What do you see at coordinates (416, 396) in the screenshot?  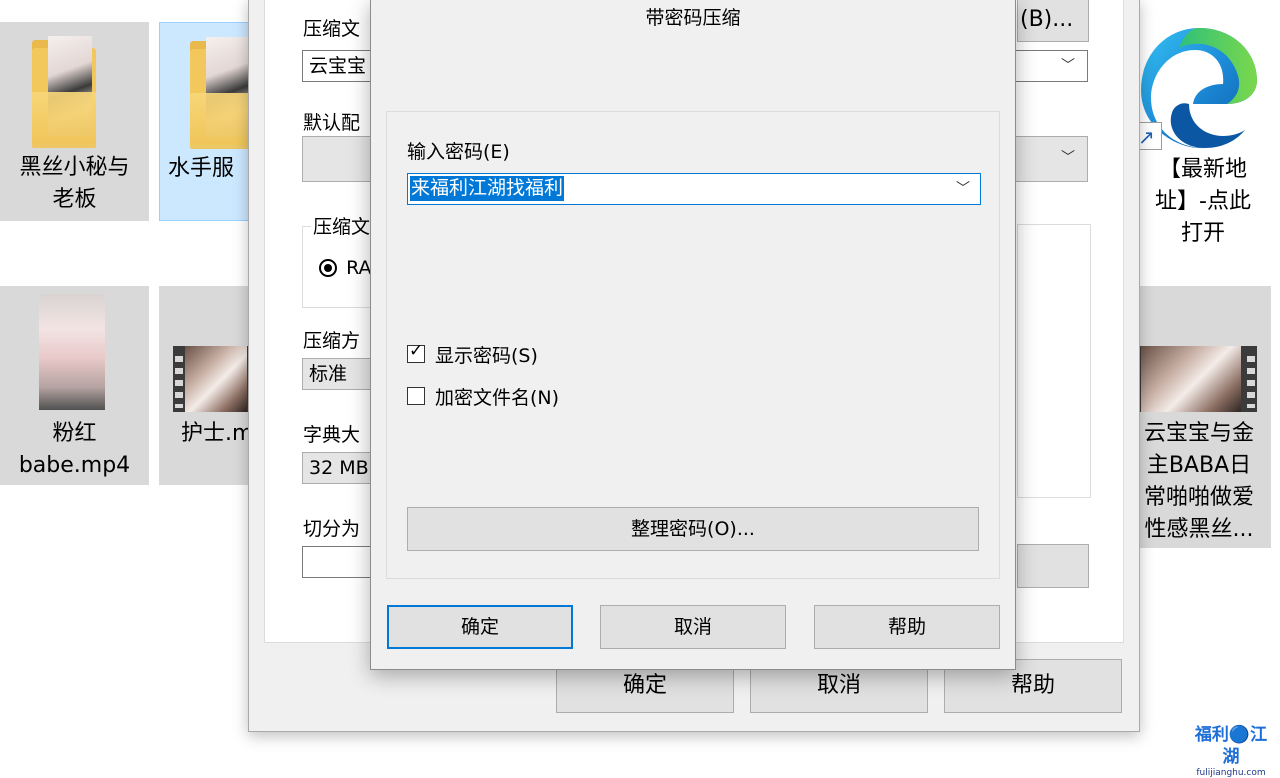 I see `checkbox-unchecked-icon` at bounding box center [416, 396].